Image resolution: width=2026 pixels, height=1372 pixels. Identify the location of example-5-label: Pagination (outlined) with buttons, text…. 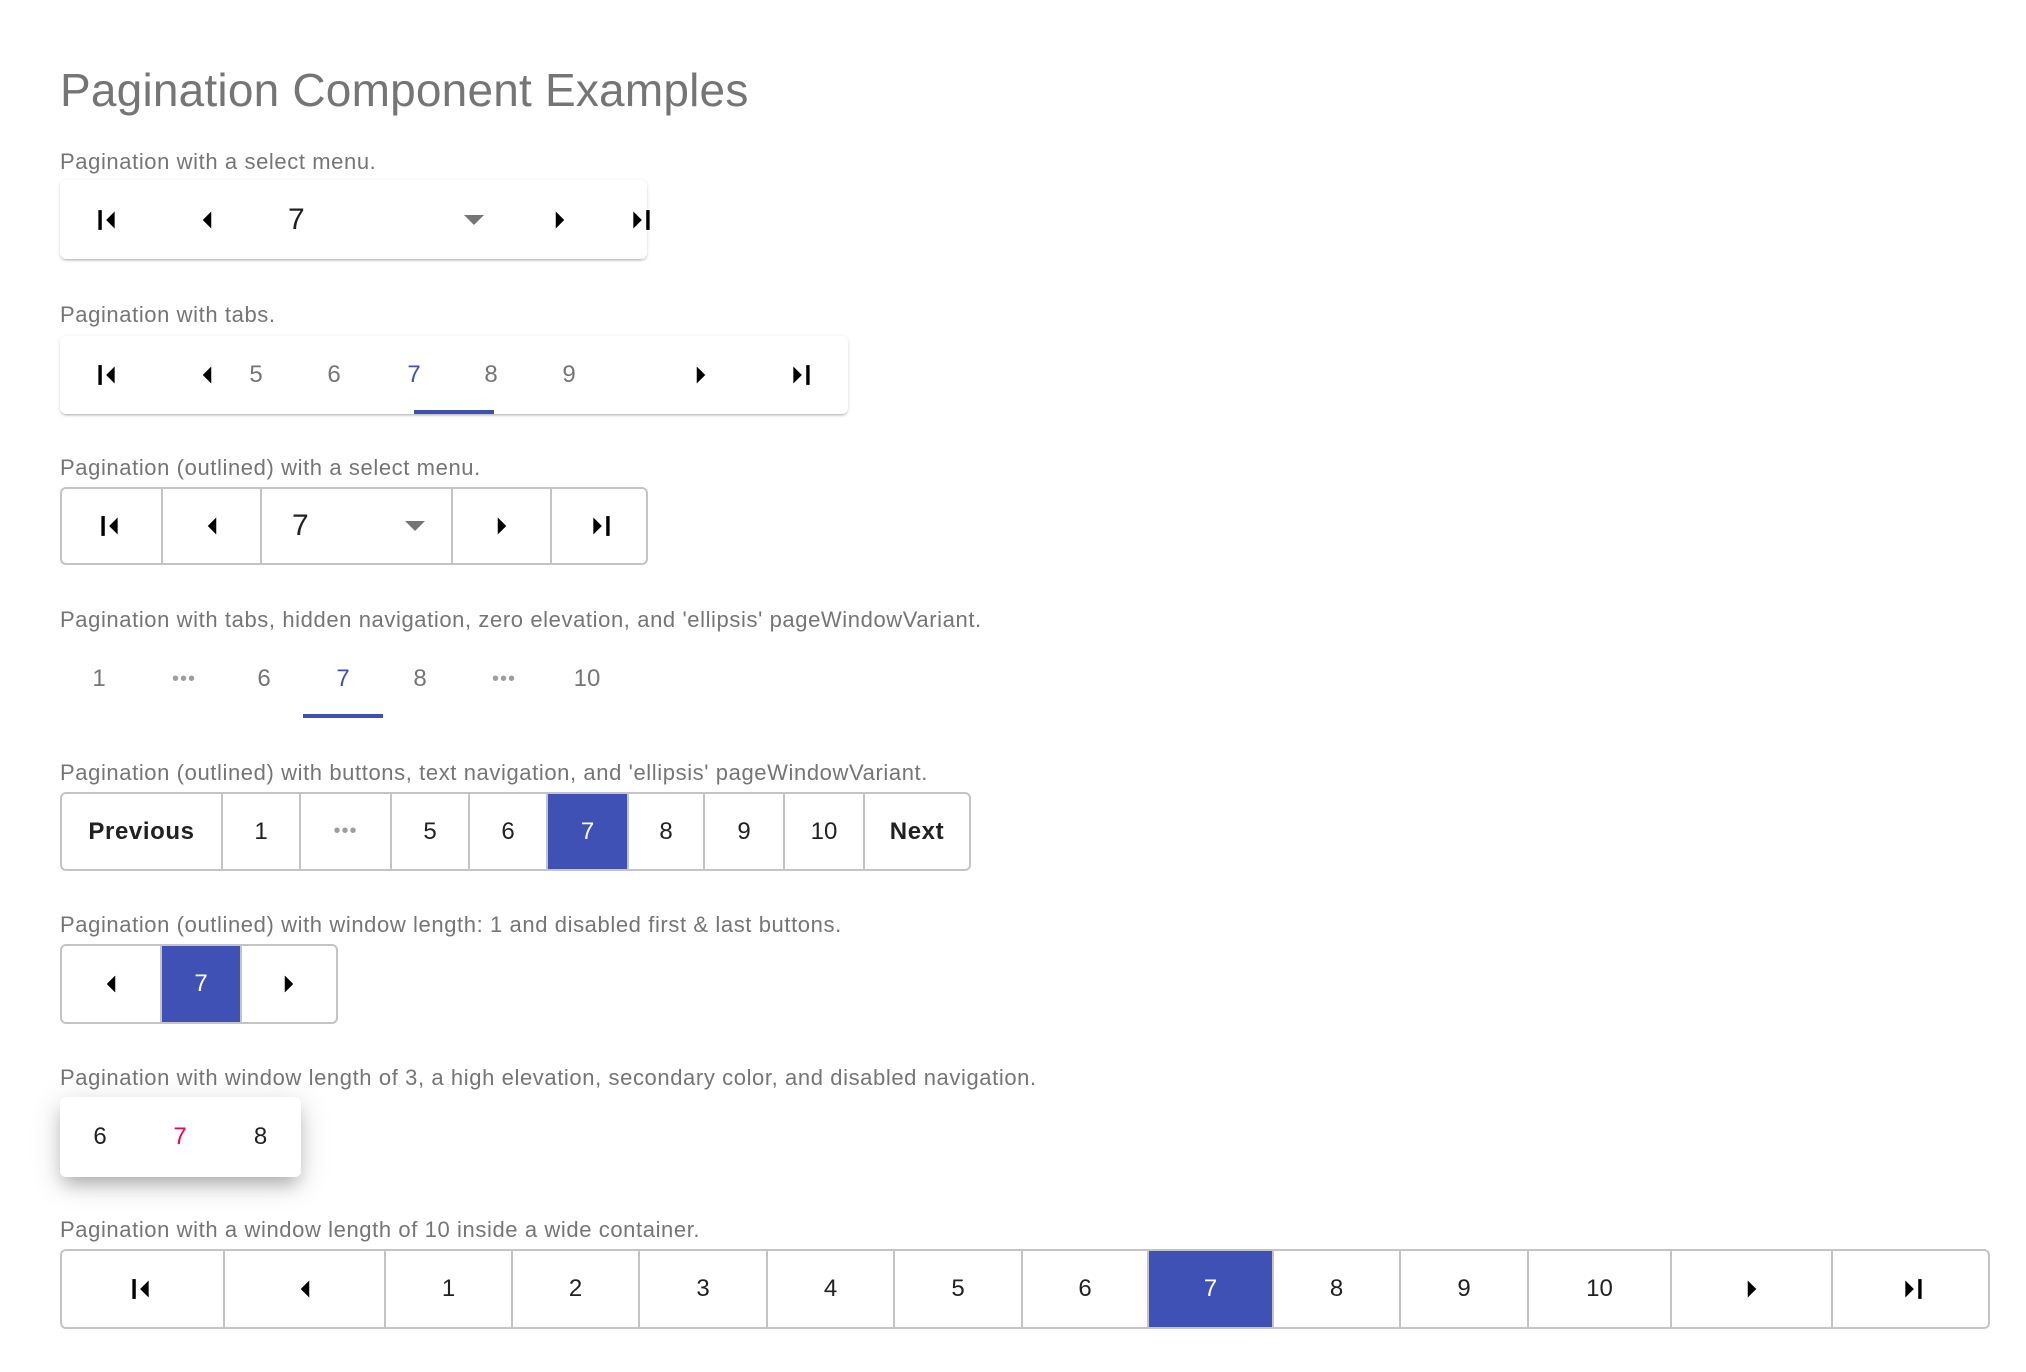
(494, 772).